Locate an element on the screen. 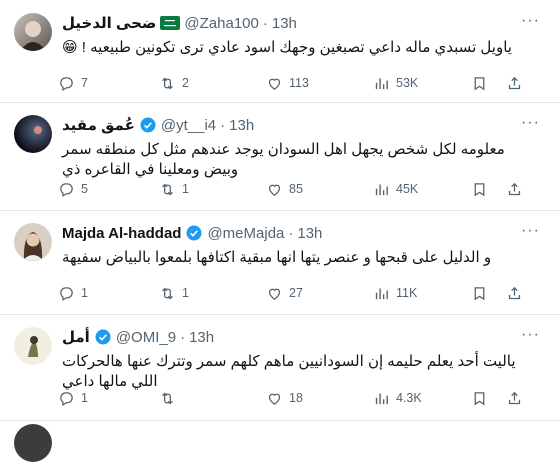 This screenshot has width=560, height=462. like-count: 85 is located at coordinates (296, 189).